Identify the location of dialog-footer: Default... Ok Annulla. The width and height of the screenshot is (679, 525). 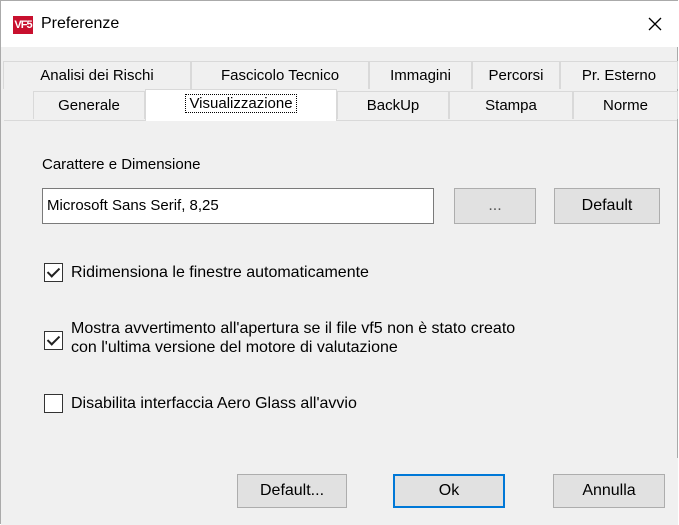
(339, 491).